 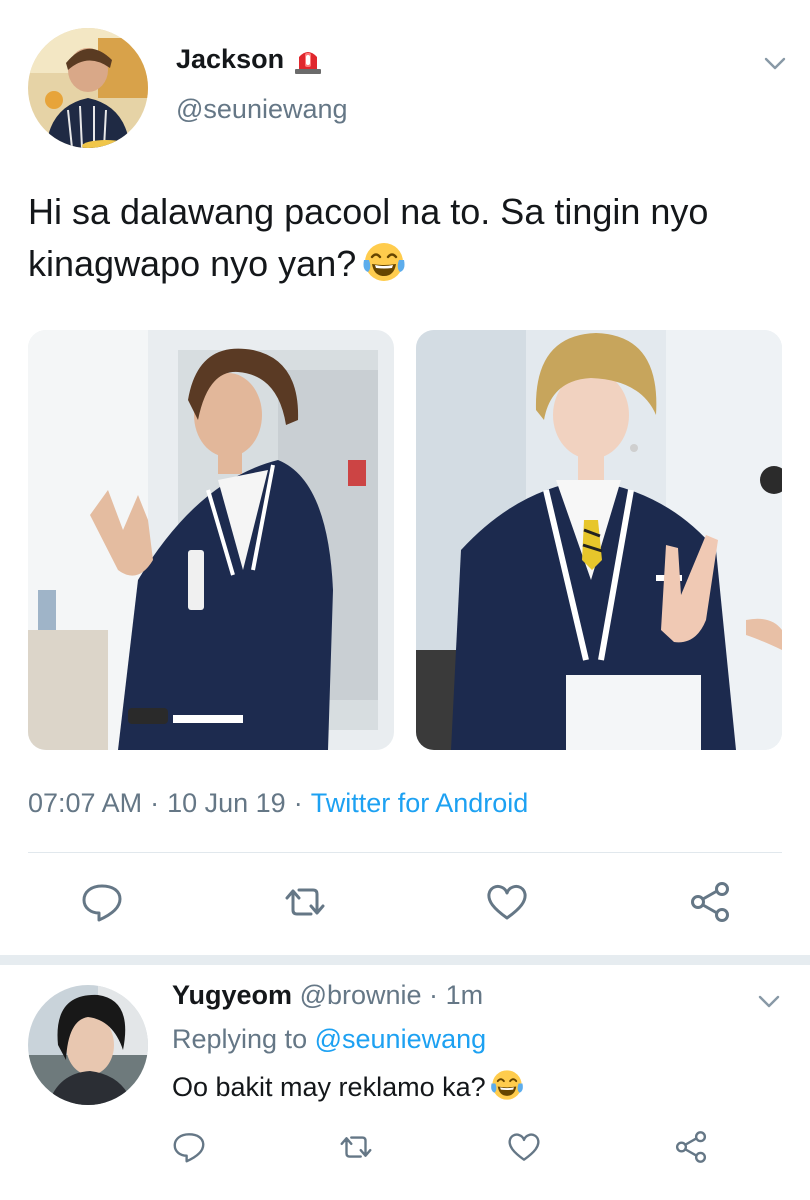 I want to click on author-avatar, so click(x=88, y=88).